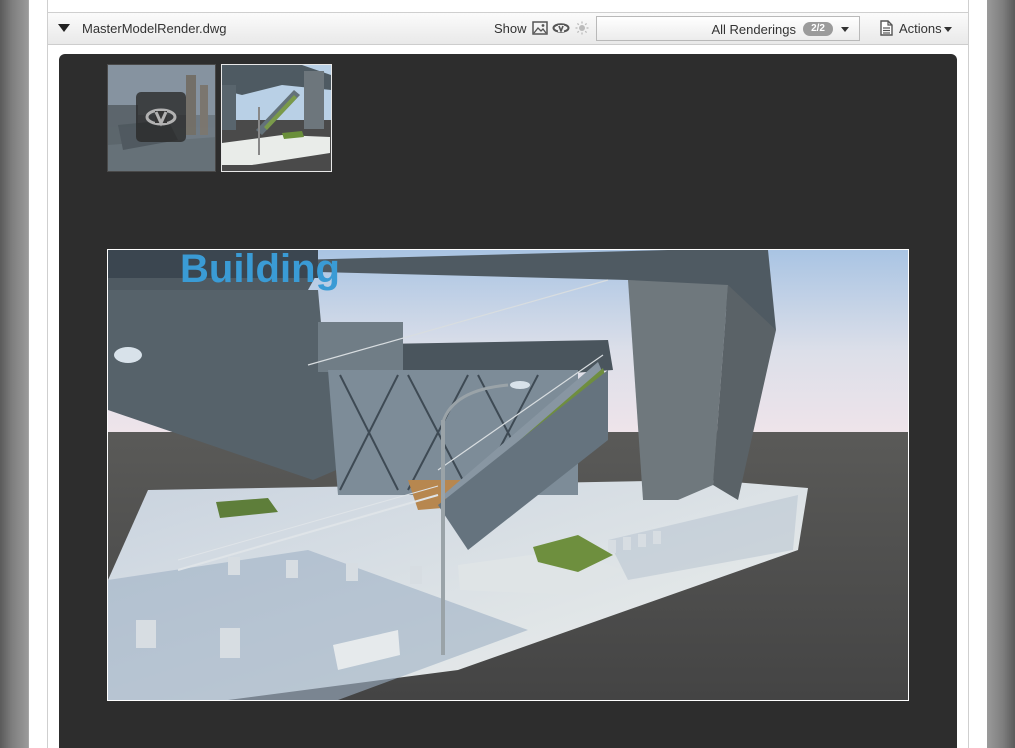  Describe the element at coordinates (154, 28) in the screenshot. I see `file-name: MasterModelRender.dwg` at that location.